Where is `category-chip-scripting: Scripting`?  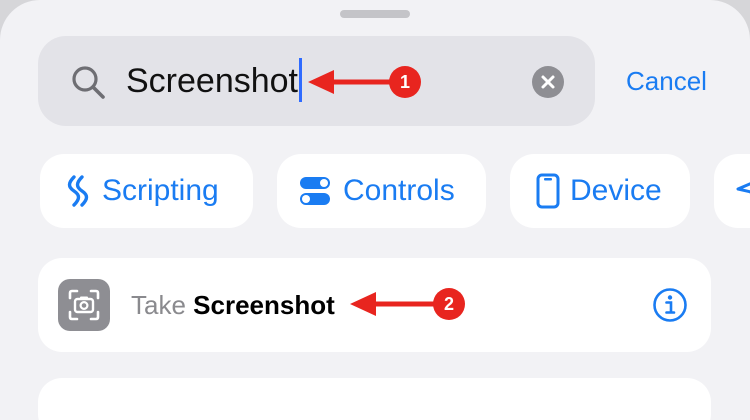 category-chip-scripting: Scripting is located at coordinates (146, 191).